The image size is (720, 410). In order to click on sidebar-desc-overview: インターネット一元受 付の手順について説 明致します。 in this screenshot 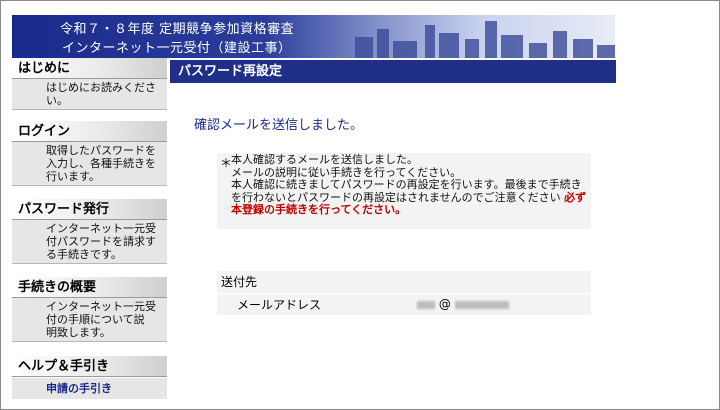, I will do `click(89, 320)`.